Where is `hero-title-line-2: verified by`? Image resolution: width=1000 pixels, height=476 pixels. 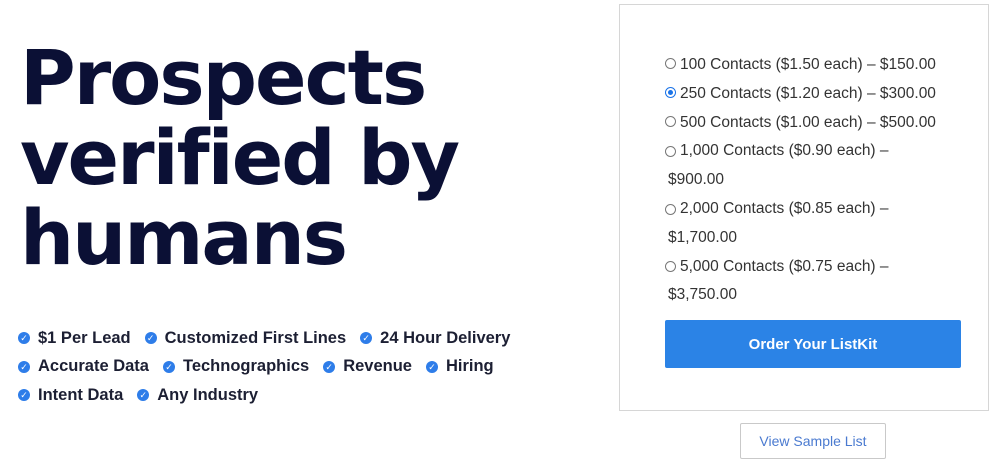 hero-title-line-2: verified by is located at coordinates (240, 157).